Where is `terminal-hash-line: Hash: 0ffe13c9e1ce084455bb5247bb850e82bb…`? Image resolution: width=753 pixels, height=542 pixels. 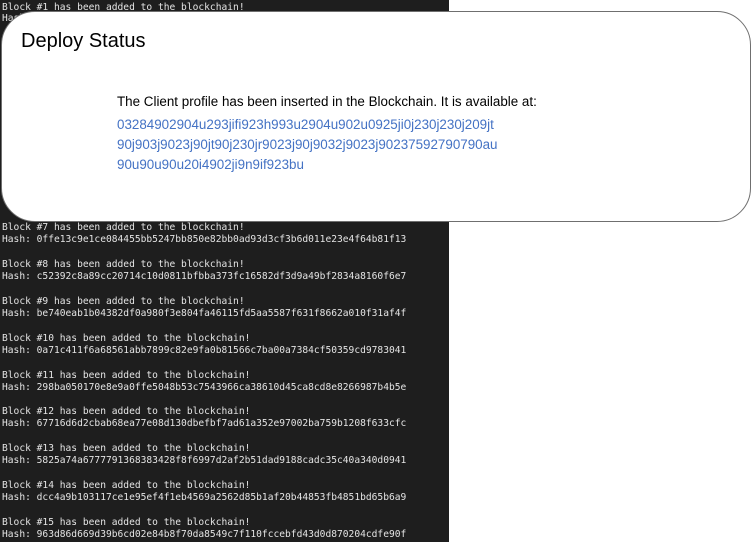
terminal-hash-line: Hash: 0ffe13c9e1ce084455bb5247bb850e82bb… is located at coordinates (204, 239).